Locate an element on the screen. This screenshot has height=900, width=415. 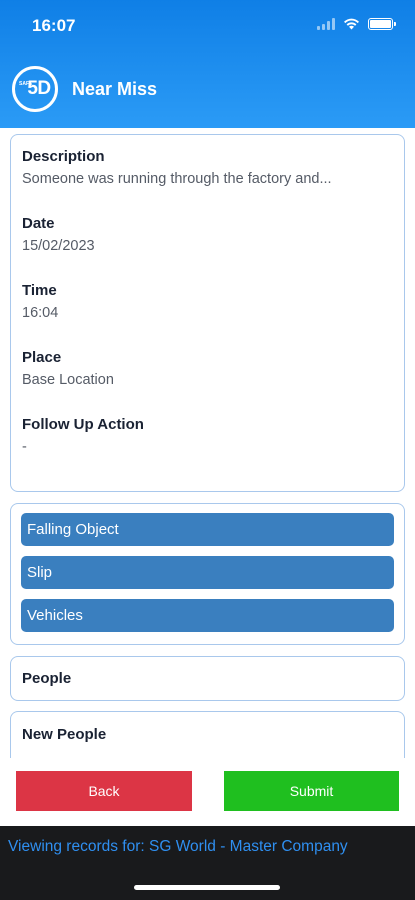
app-logo: SAFE 5D is located at coordinates (35, 89).